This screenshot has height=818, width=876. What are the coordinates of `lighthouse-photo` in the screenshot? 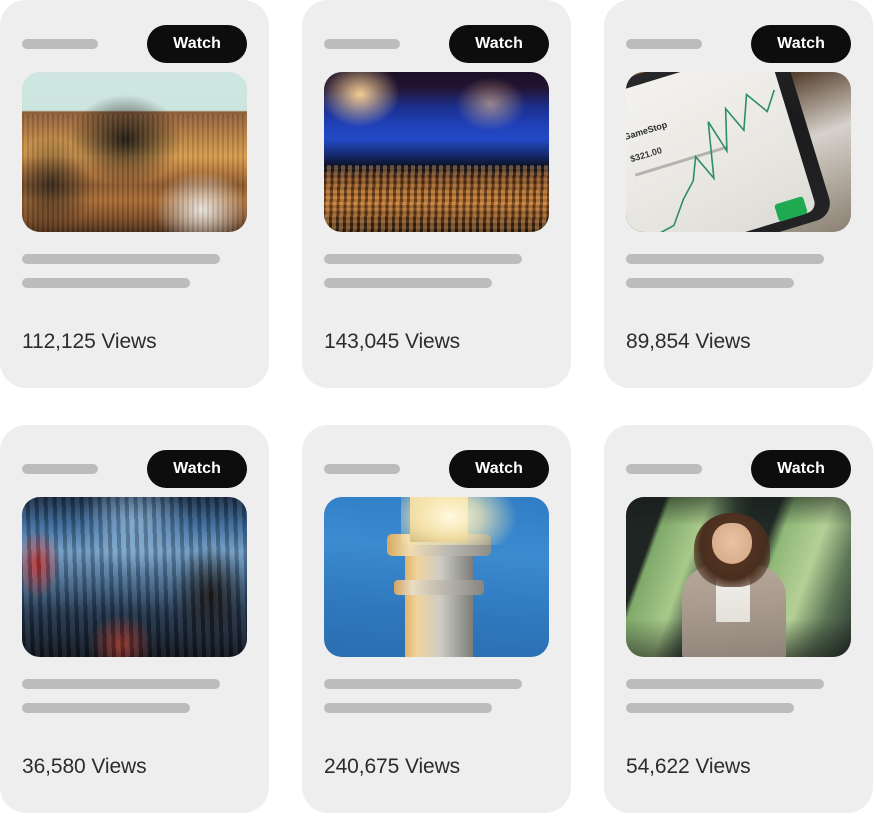 It's located at (436, 577).